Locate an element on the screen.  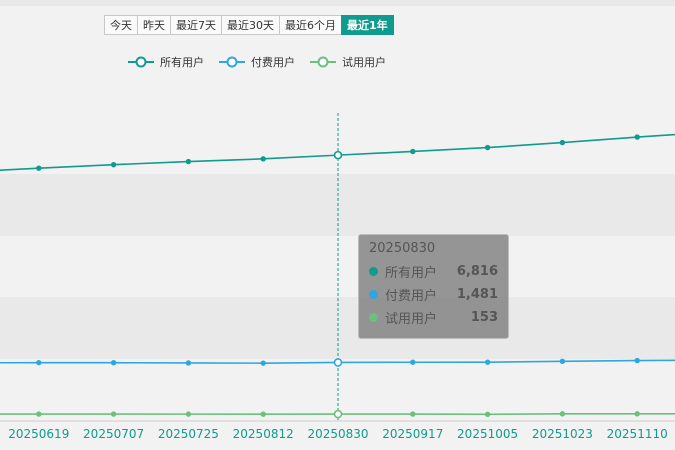
tooltip-row-trial-users: 试用用户 153 is located at coordinates (433, 317).